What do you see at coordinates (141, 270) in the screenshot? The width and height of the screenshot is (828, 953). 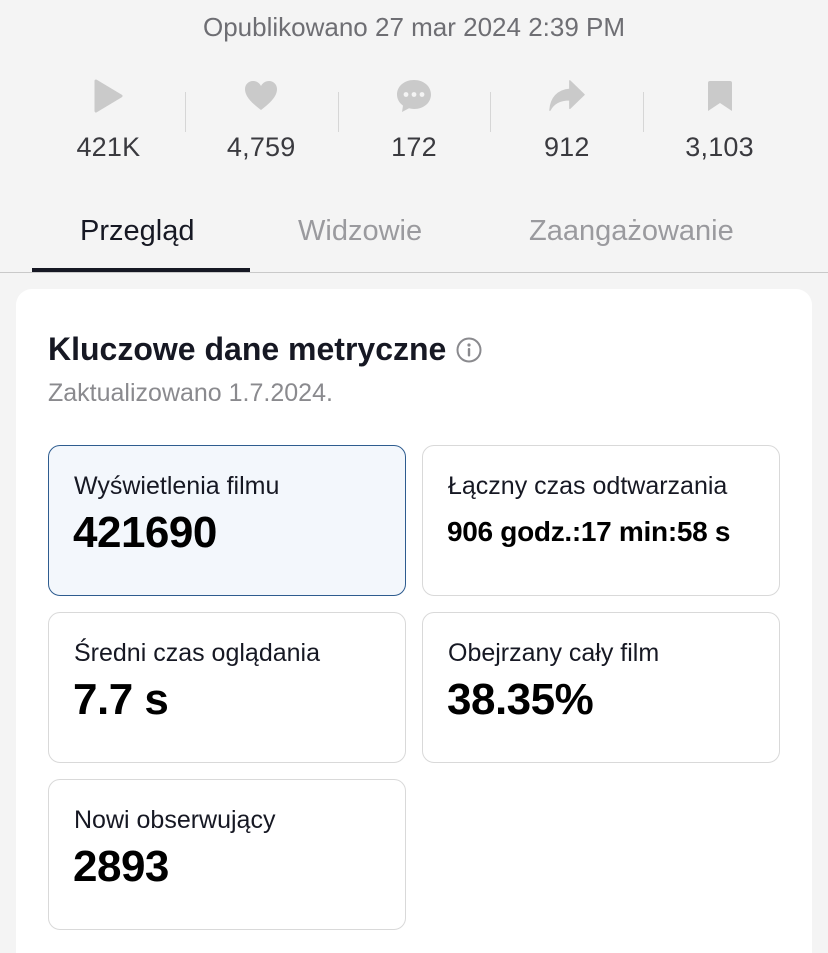 I see `active-tab-indicator` at bounding box center [141, 270].